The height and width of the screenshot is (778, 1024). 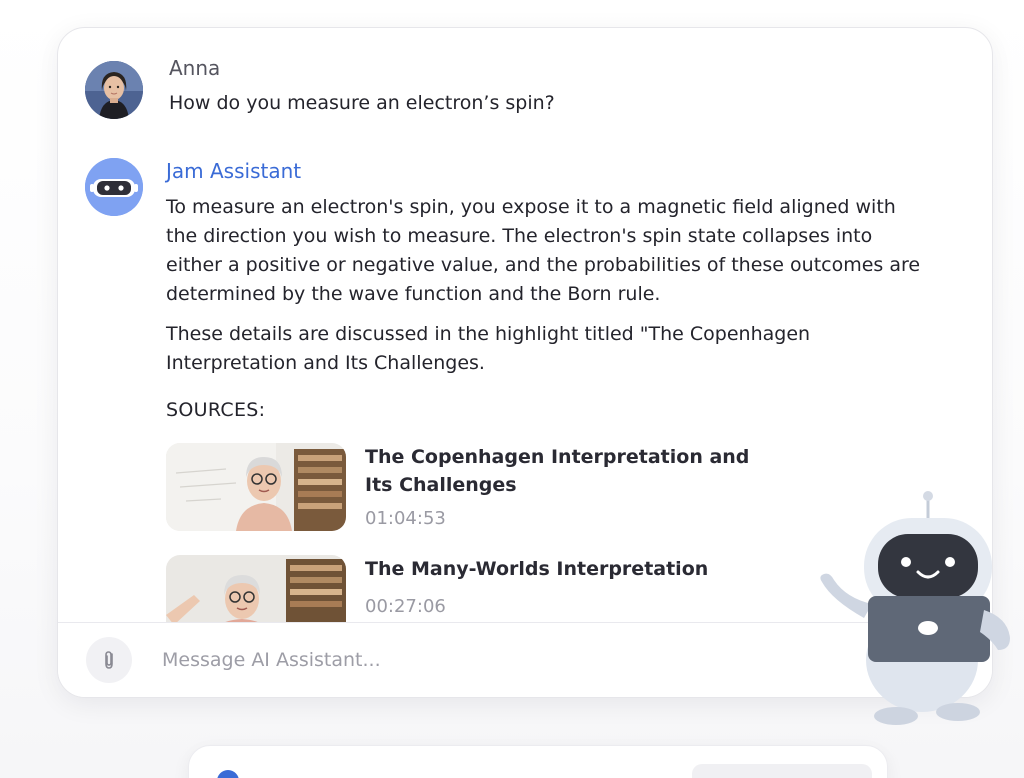 What do you see at coordinates (362, 103) in the screenshot?
I see `user-message-text: How do you measure an electron’s spin?` at bounding box center [362, 103].